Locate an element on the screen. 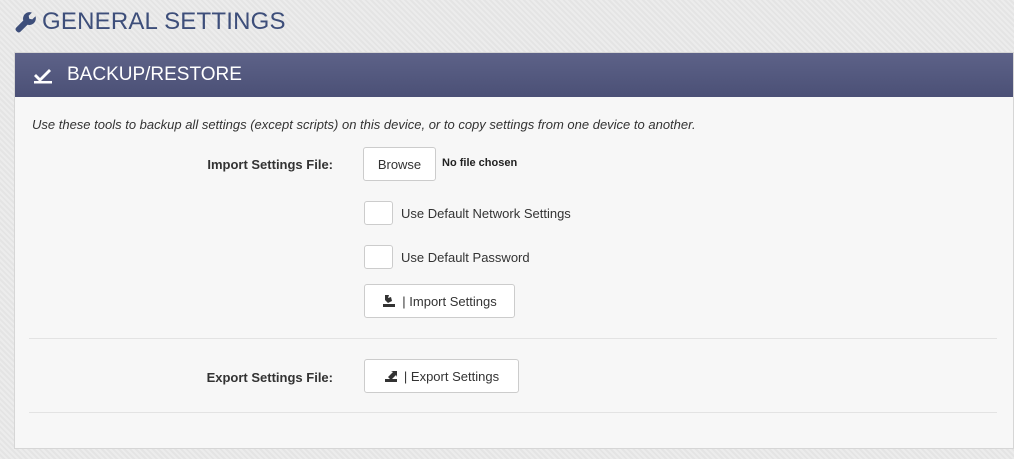 The image size is (1014, 459). import-settings-button: | Import Settings is located at coordinates (439, 301).